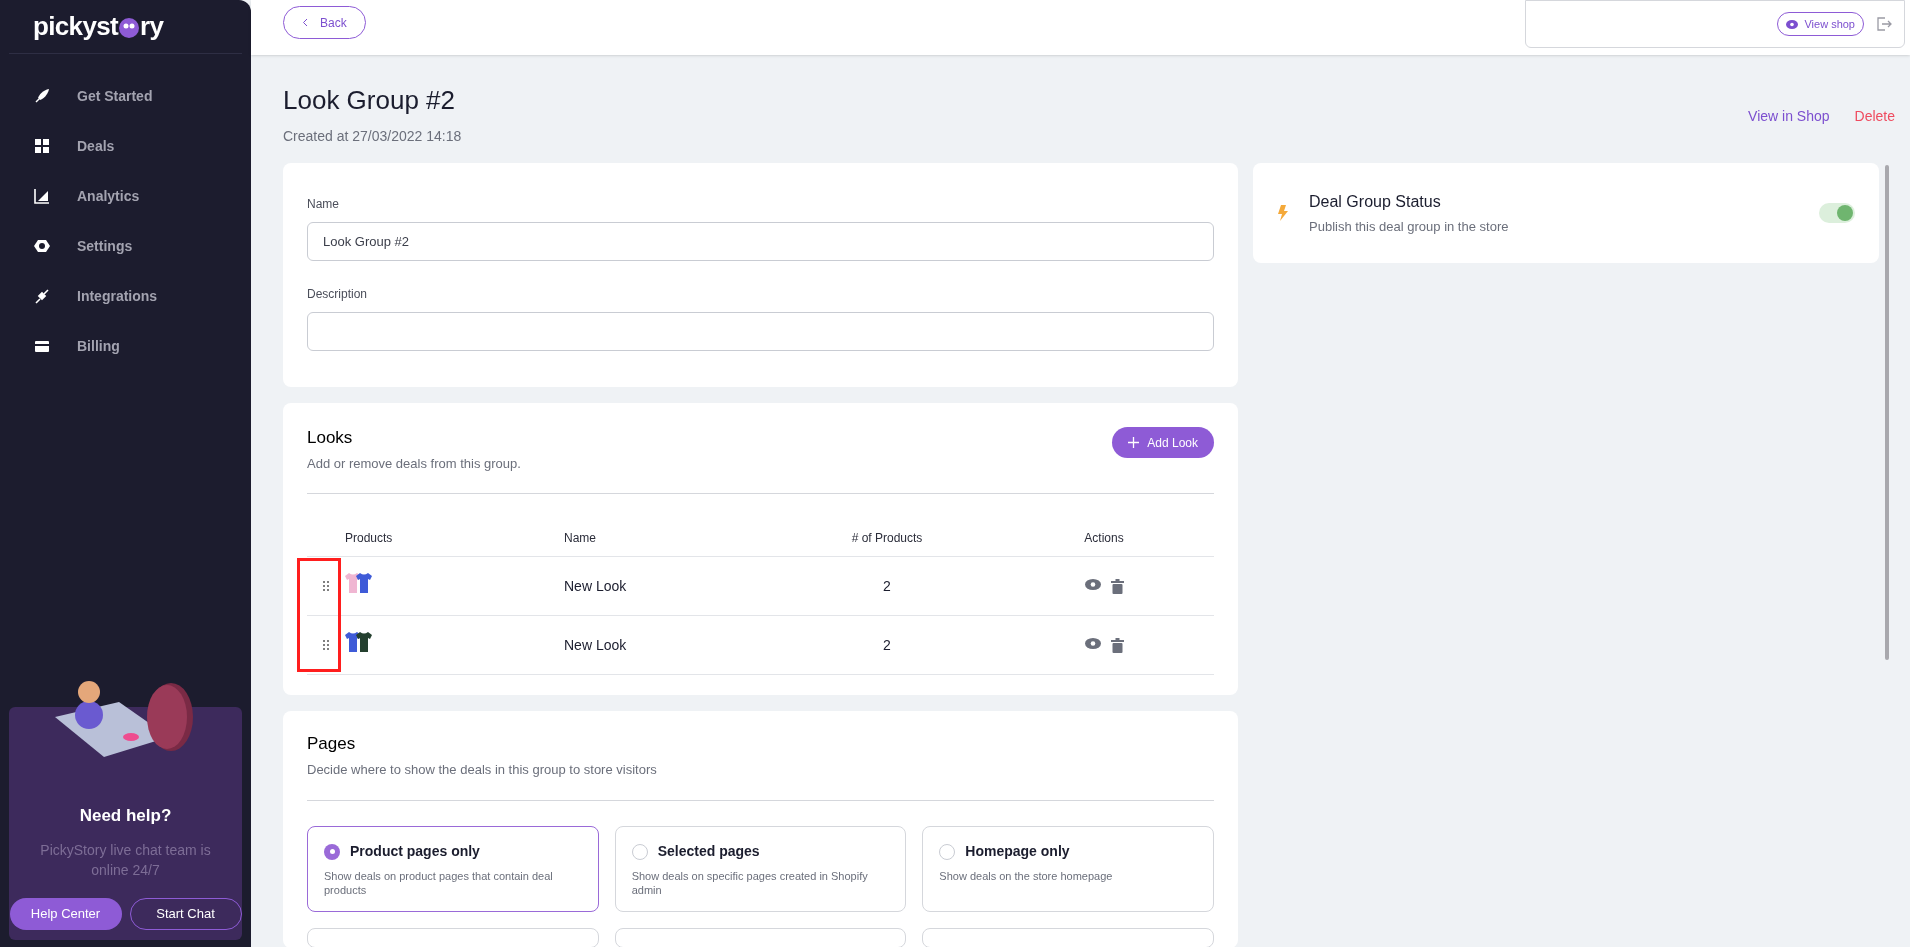  Describe the element at coordinates (1409, 226) in the screenshot. I see `status-subtitle: Publish this deal group in the store` at that location.